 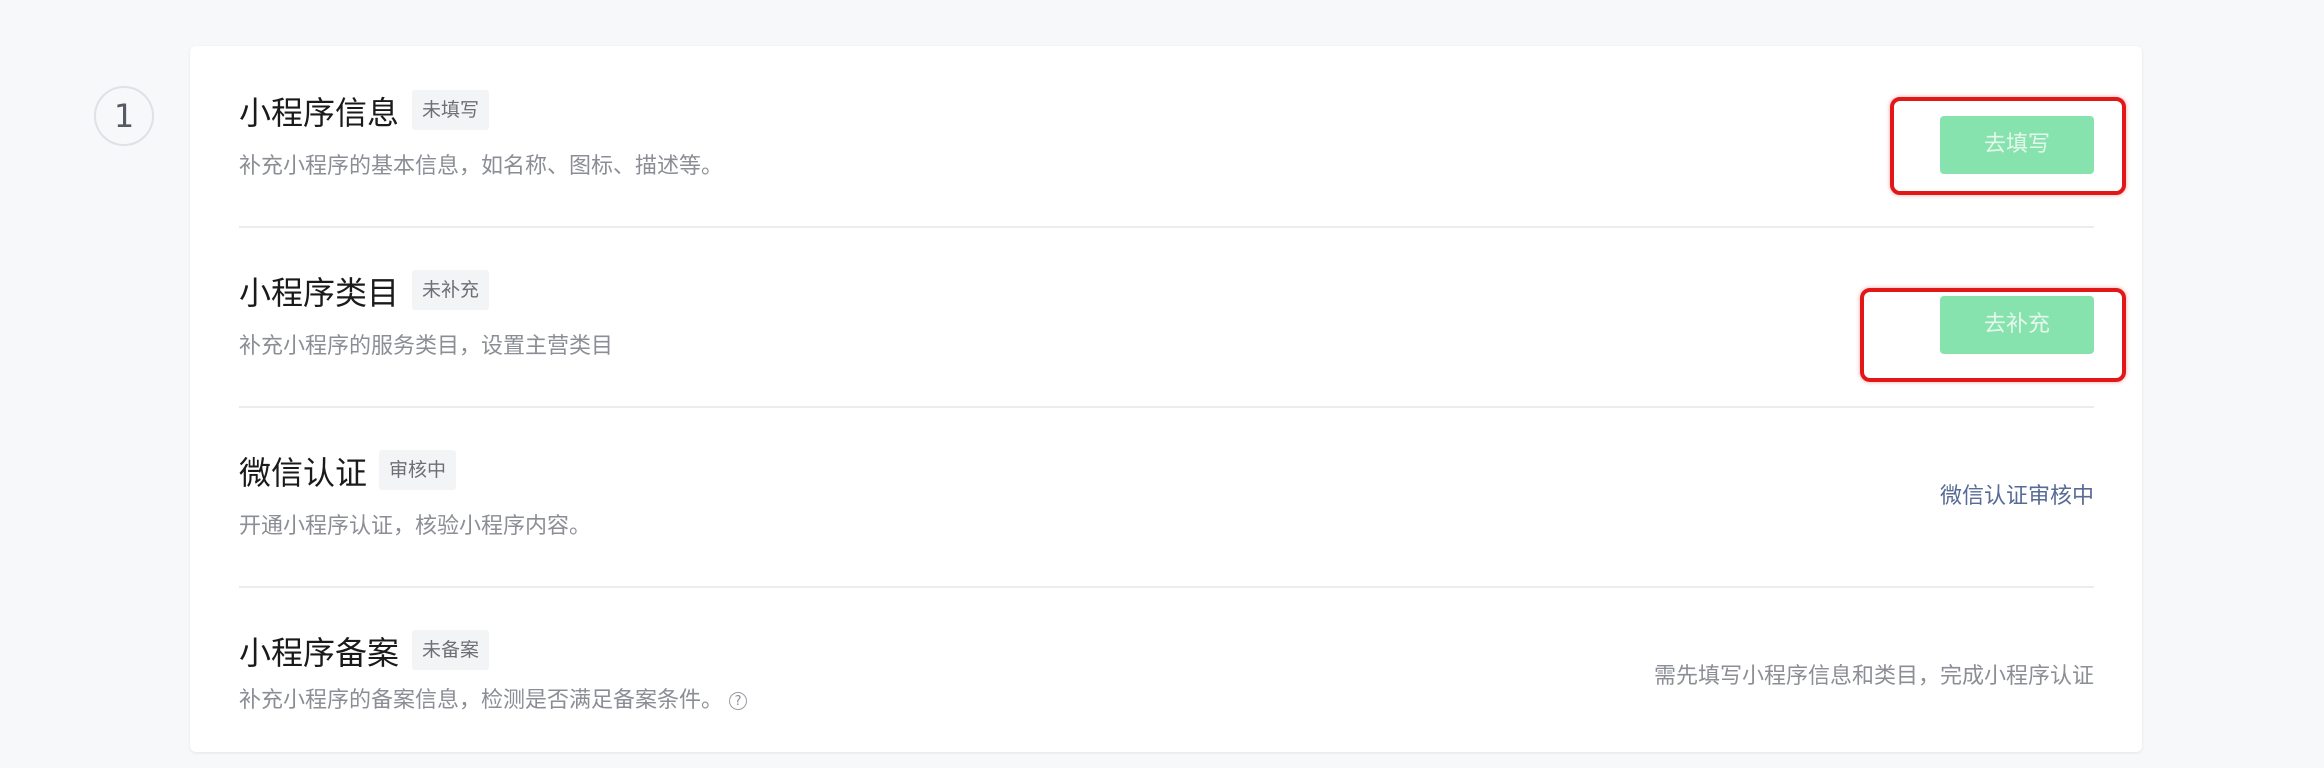 I want to click on row-description-text: 补充小程序的备案信息，检测是否满足备案条件。, so click(x=481, y=700).